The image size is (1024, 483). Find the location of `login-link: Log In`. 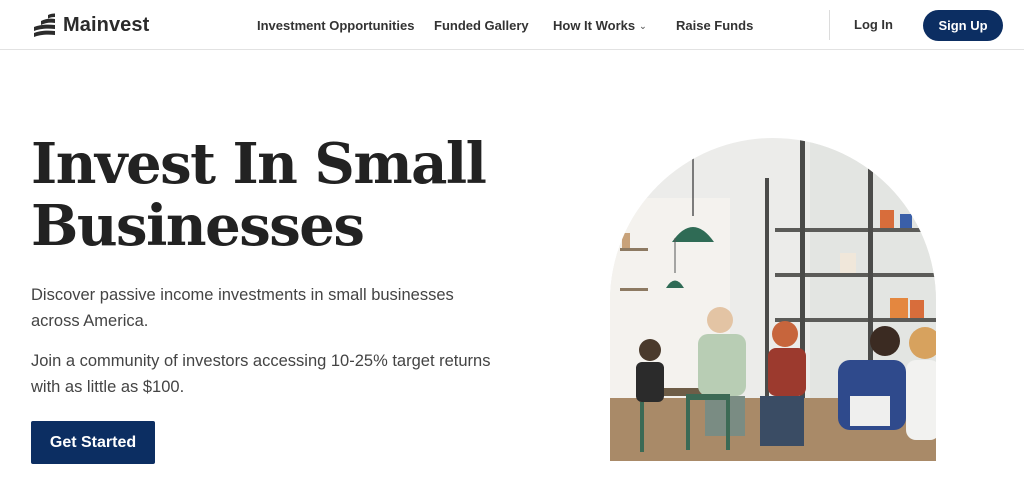

login-link: Log In is located at coordinates (873, 24).